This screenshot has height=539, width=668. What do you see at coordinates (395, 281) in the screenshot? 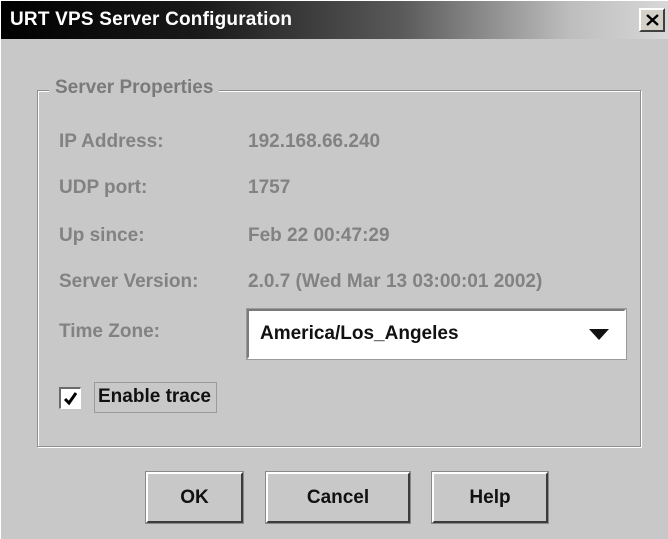
I see `server-version-value: 2.0.7 (Wed Mar 13 03:00:01 2002)` at bounding box center [395, 281].